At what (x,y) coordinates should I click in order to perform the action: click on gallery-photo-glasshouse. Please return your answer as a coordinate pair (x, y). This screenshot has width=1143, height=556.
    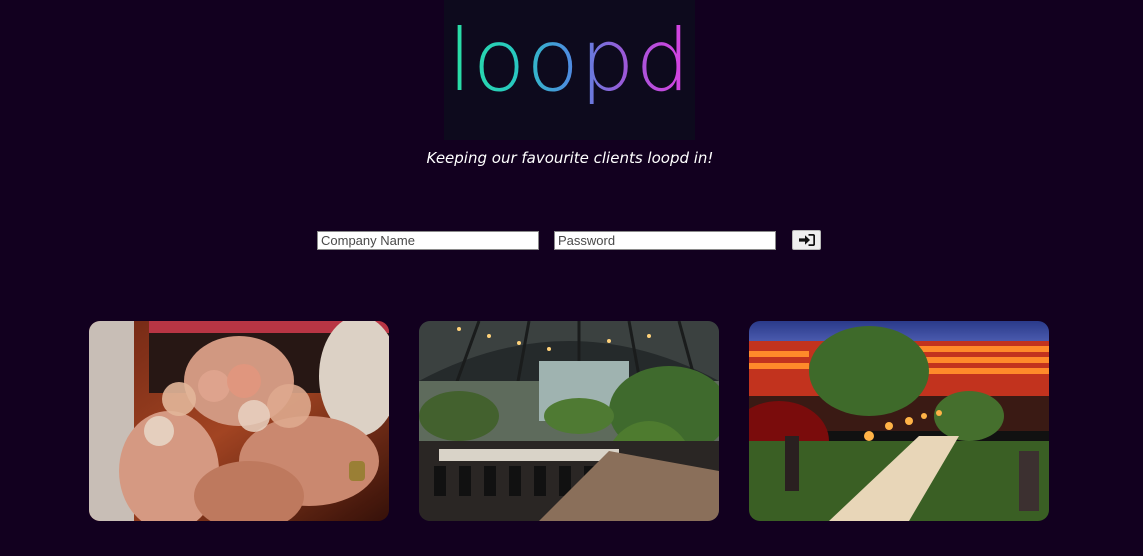
    Looking at the image, I should click on (569, 421).